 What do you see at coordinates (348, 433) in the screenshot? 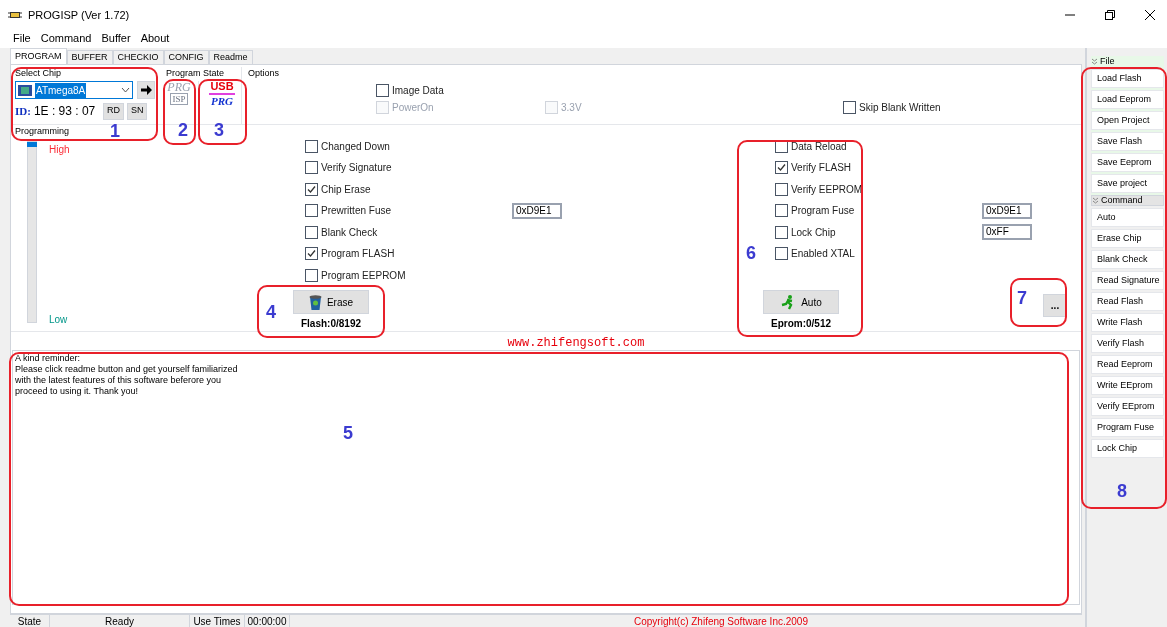
I see `annotation-number: 5` at bounding box center [348, 433].